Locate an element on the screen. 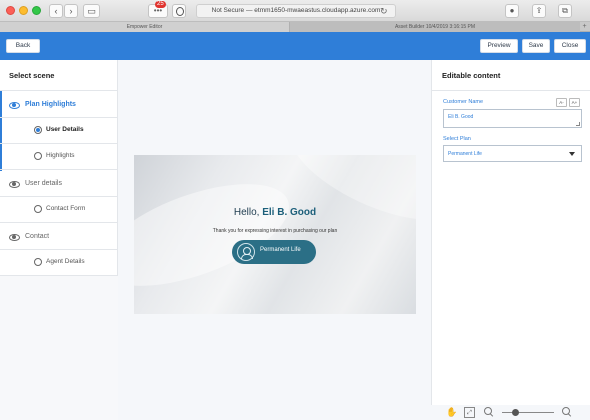  browser-back-icon: ‹ is located at coordinates (56, 11).